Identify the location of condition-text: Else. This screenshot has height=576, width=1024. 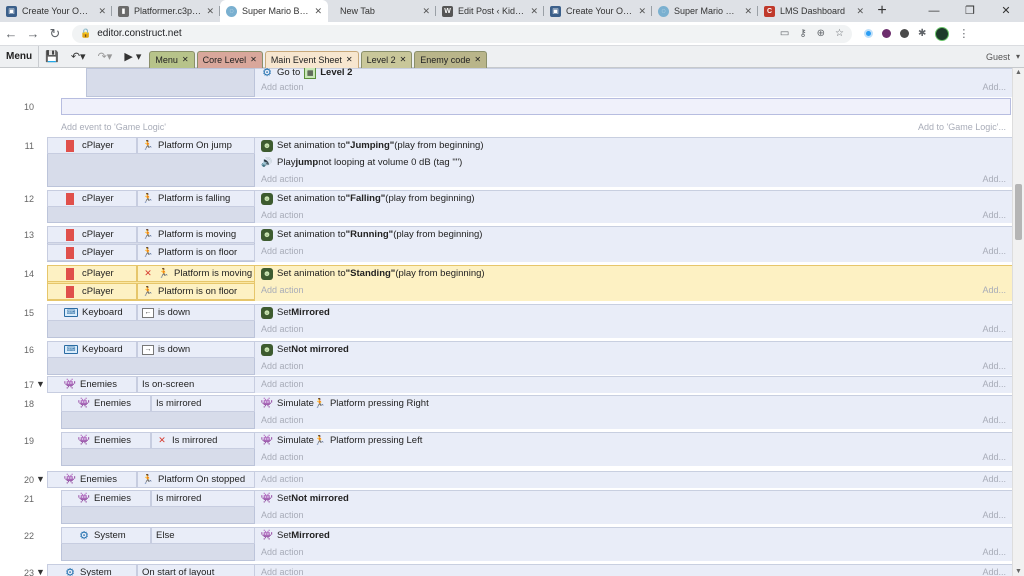
(203, 535).